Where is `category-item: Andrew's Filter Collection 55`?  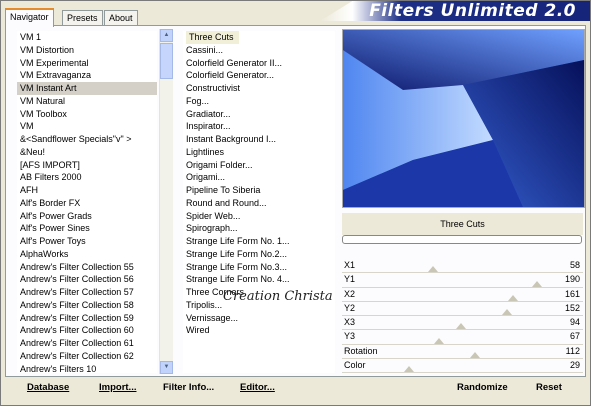
category-item: Andrew's Filter Collection 55 is located at coordinates (87, 267).